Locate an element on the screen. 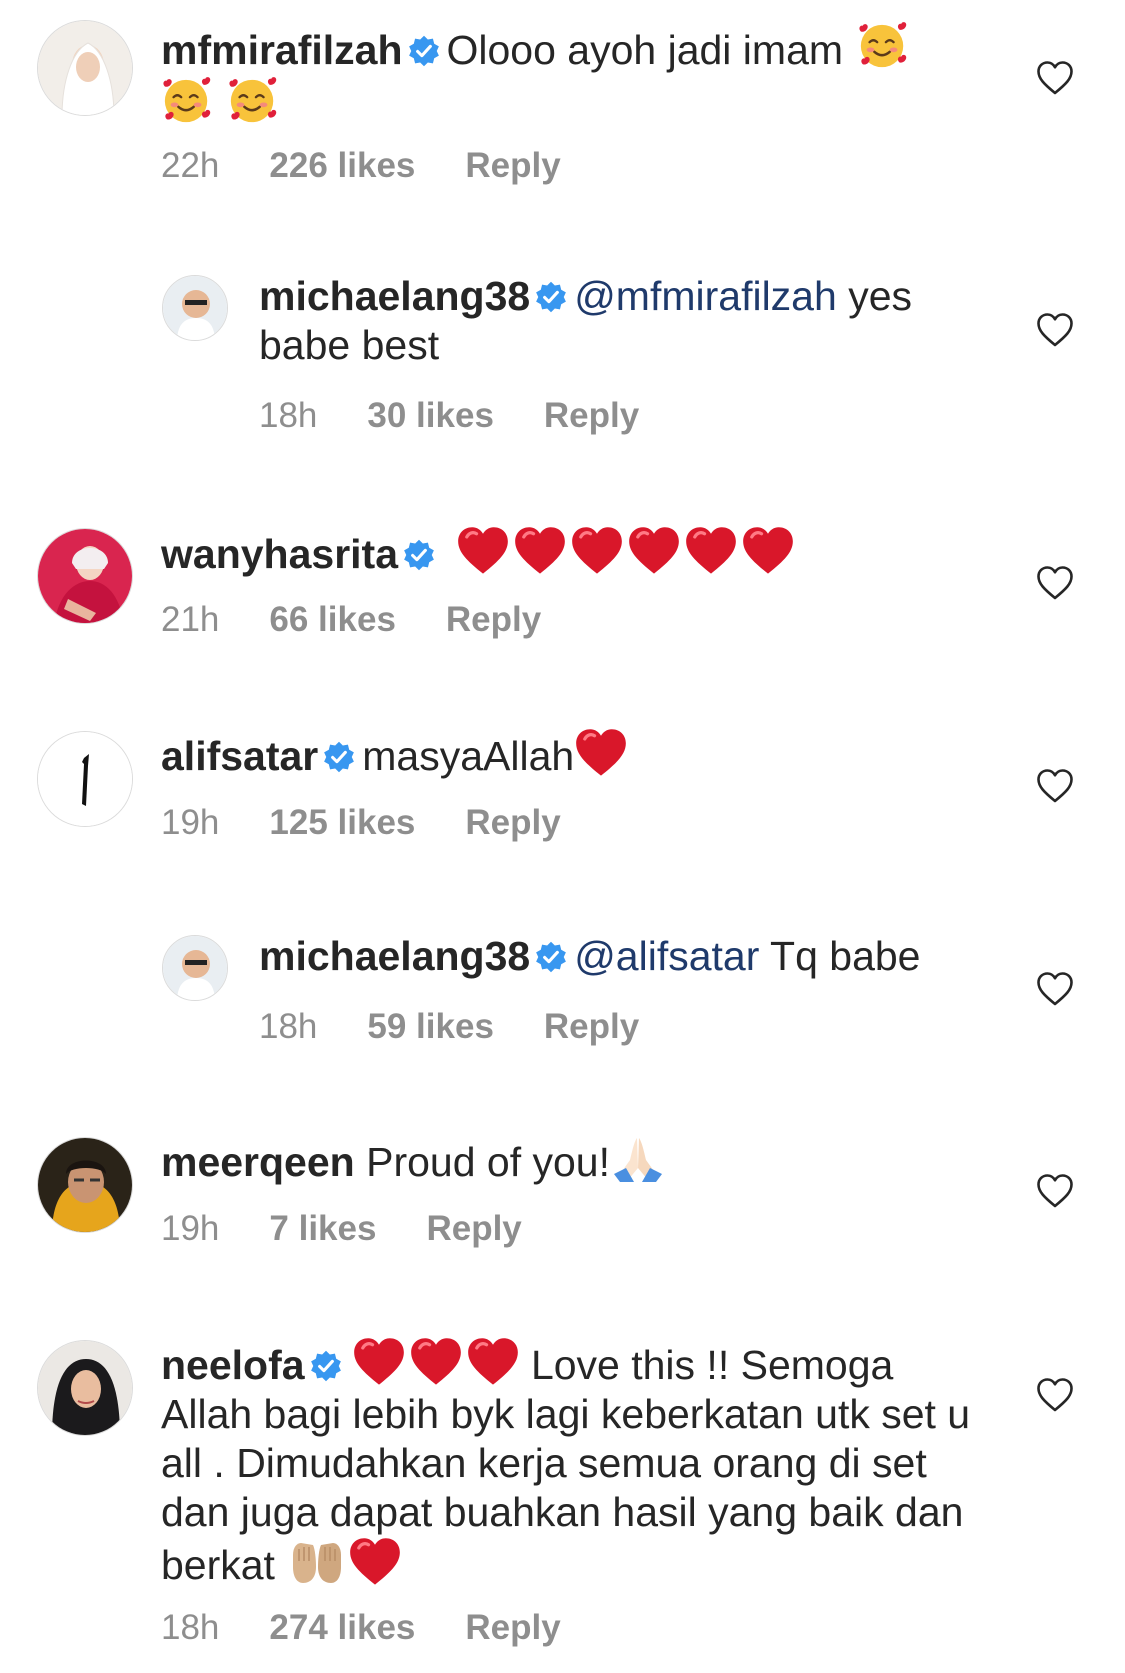 The width and height of the screenshot is (1125, 1673). likes-count: 30 likes is located at coordinates (430, 415).